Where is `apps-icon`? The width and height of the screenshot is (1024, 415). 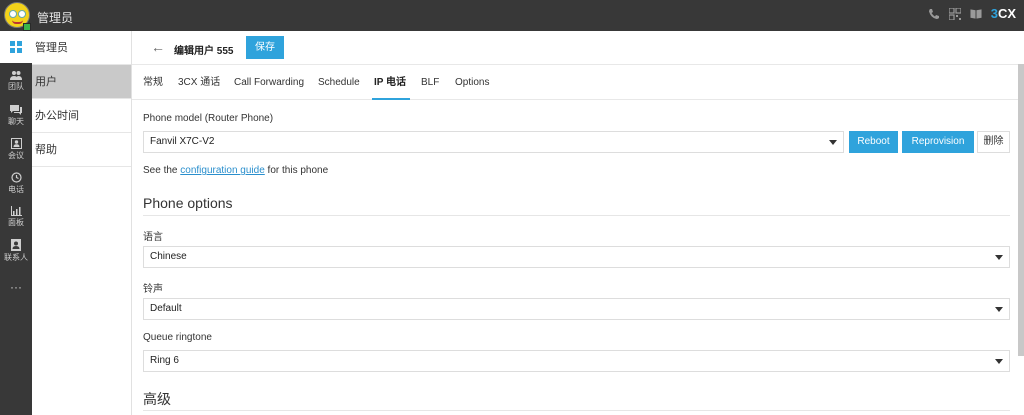
apps-icon is located at coordinates (16, 47).